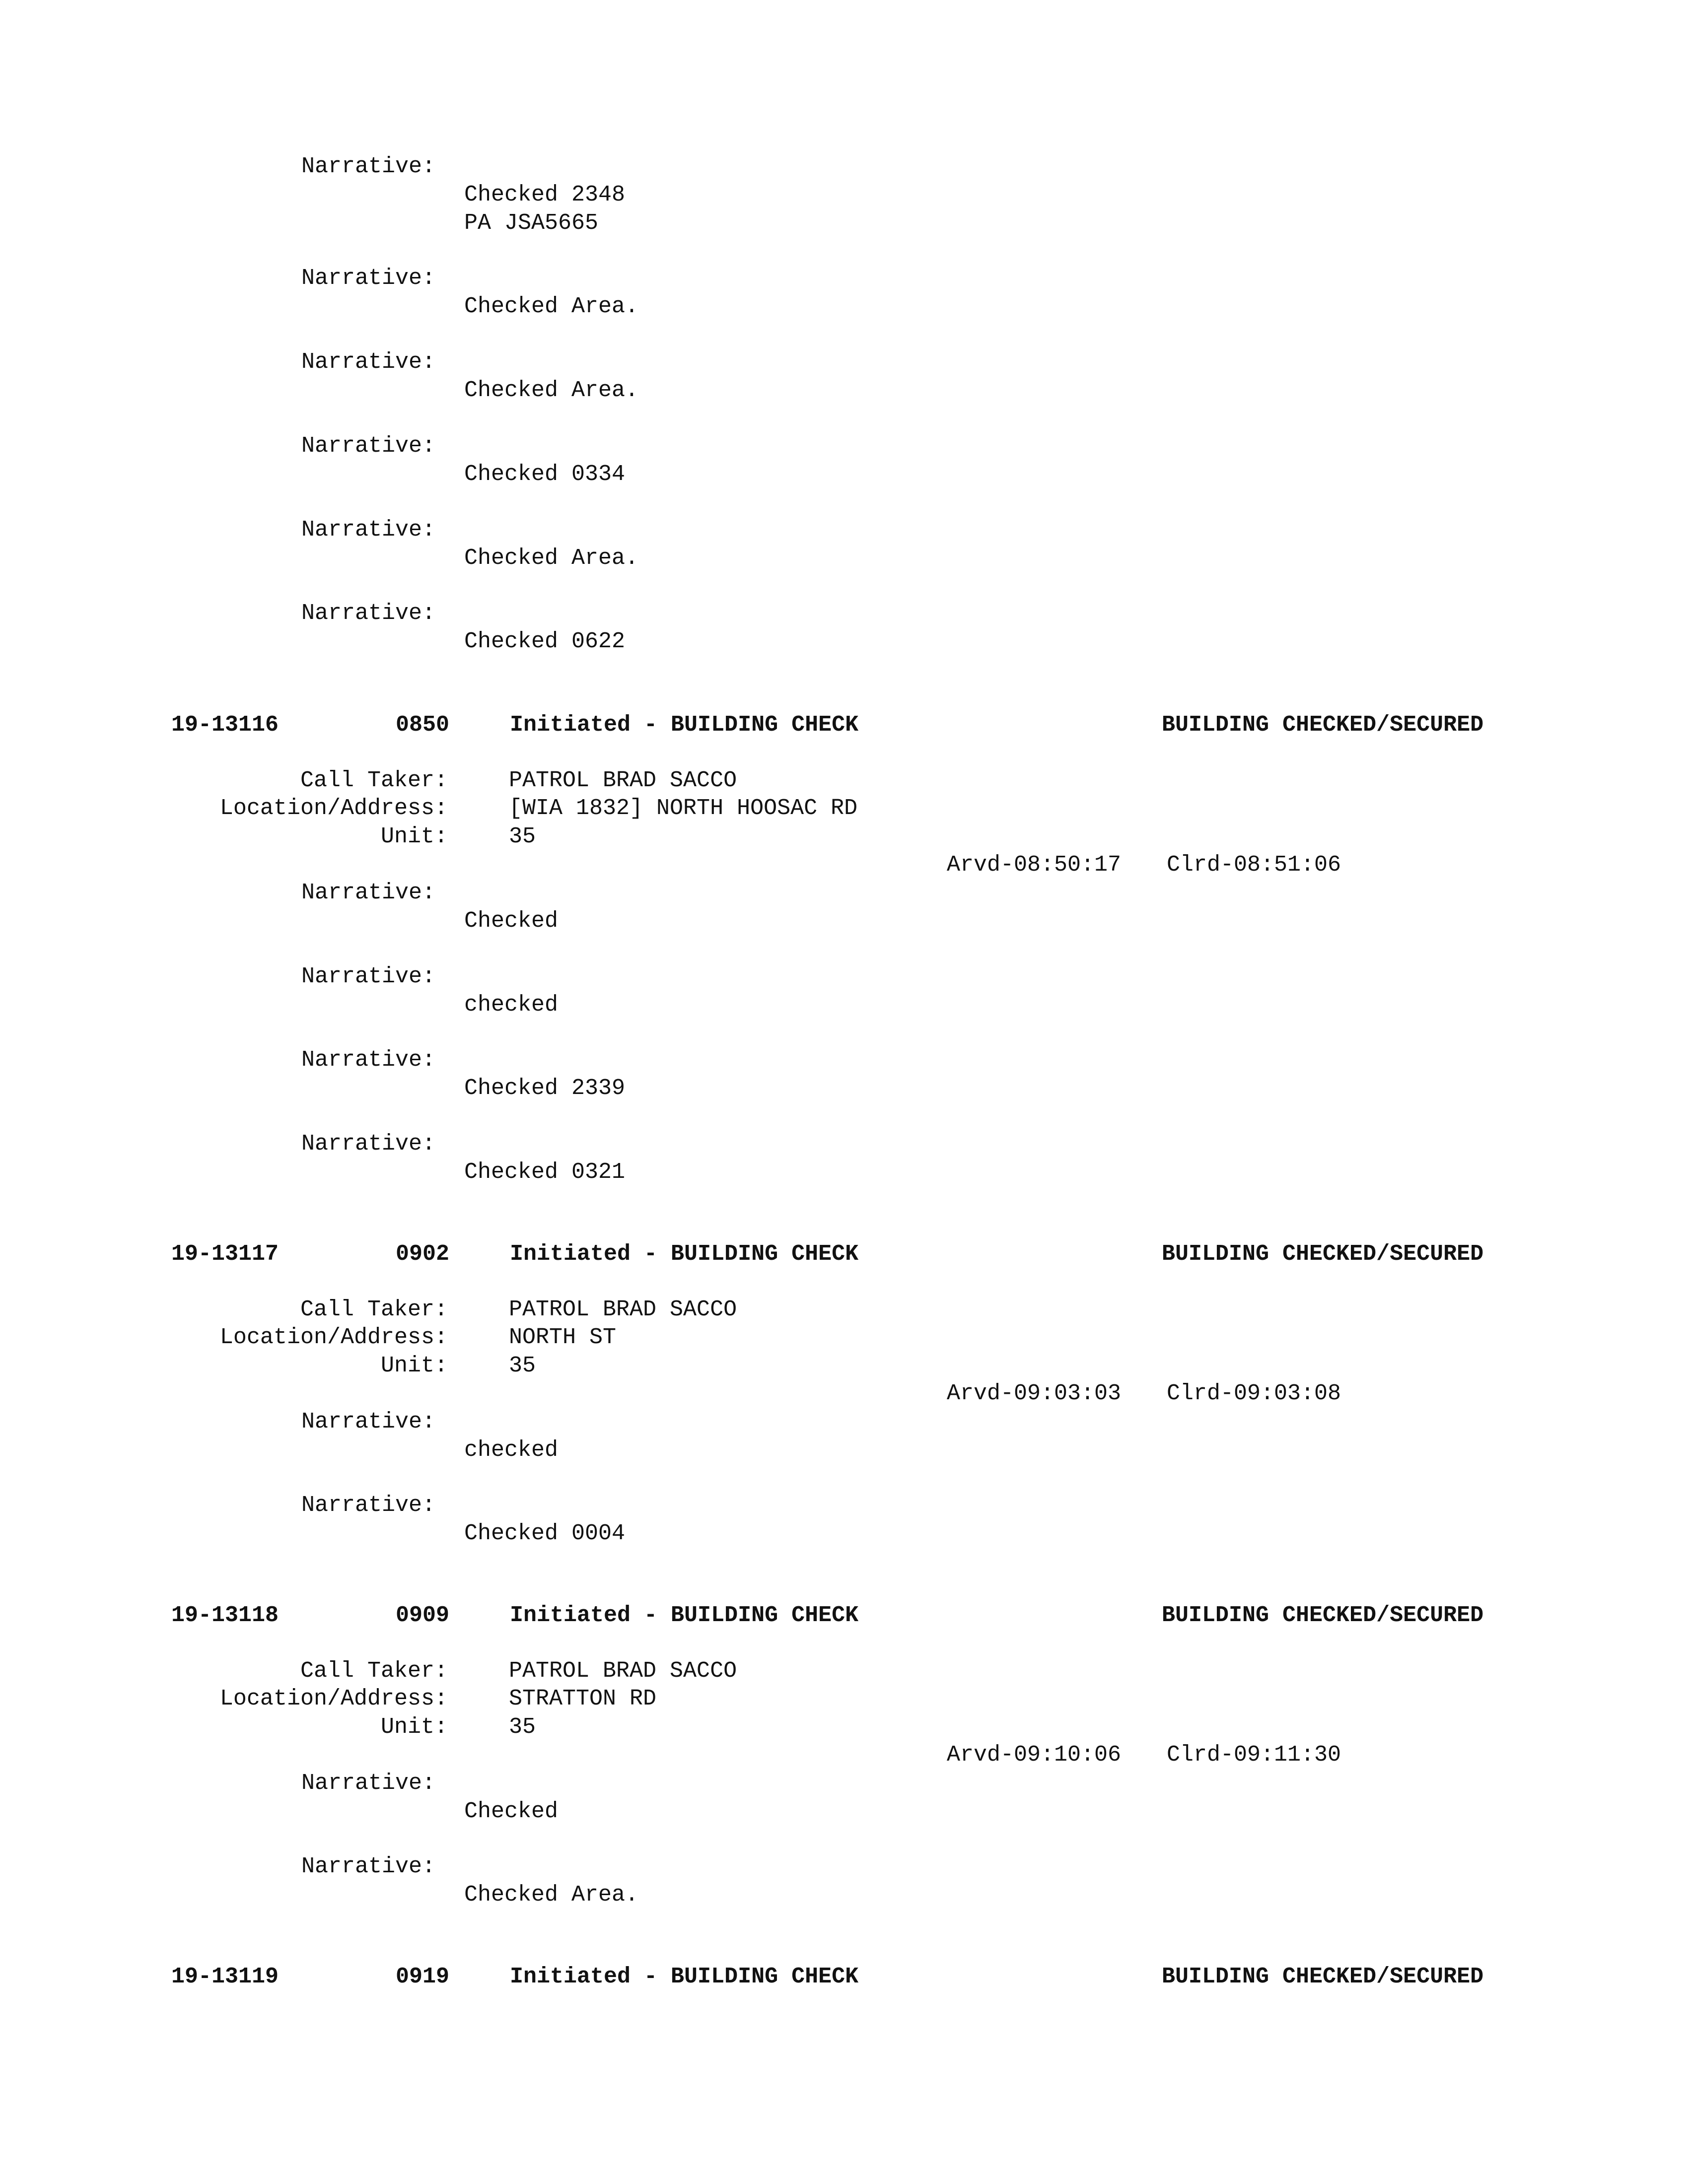  I want to click on call-time: 0850, so click(423, 725).